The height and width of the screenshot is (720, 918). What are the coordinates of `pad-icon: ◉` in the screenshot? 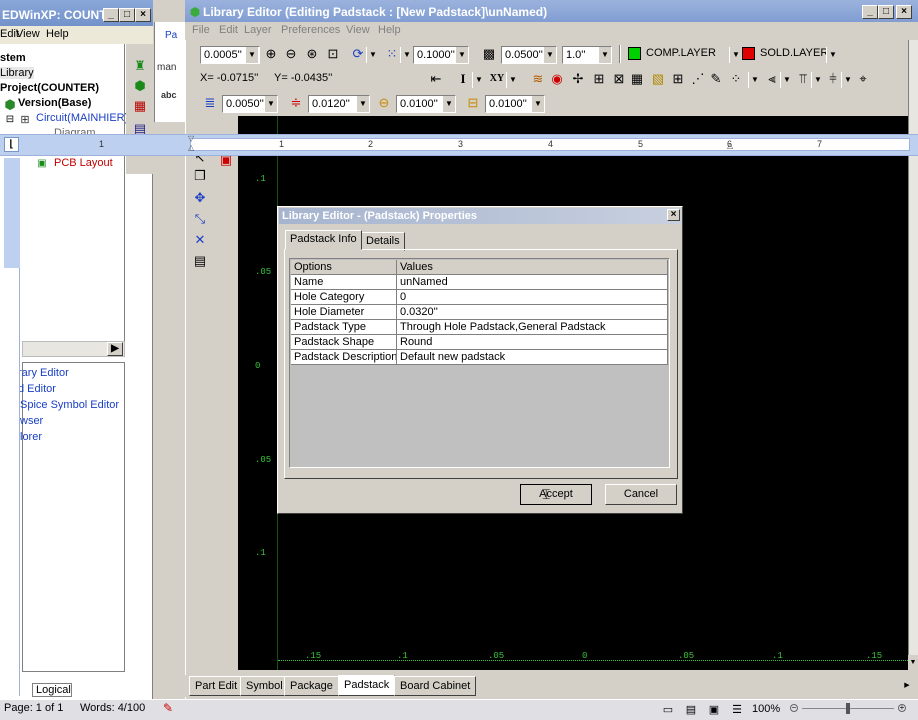 It's located at (557, 79).